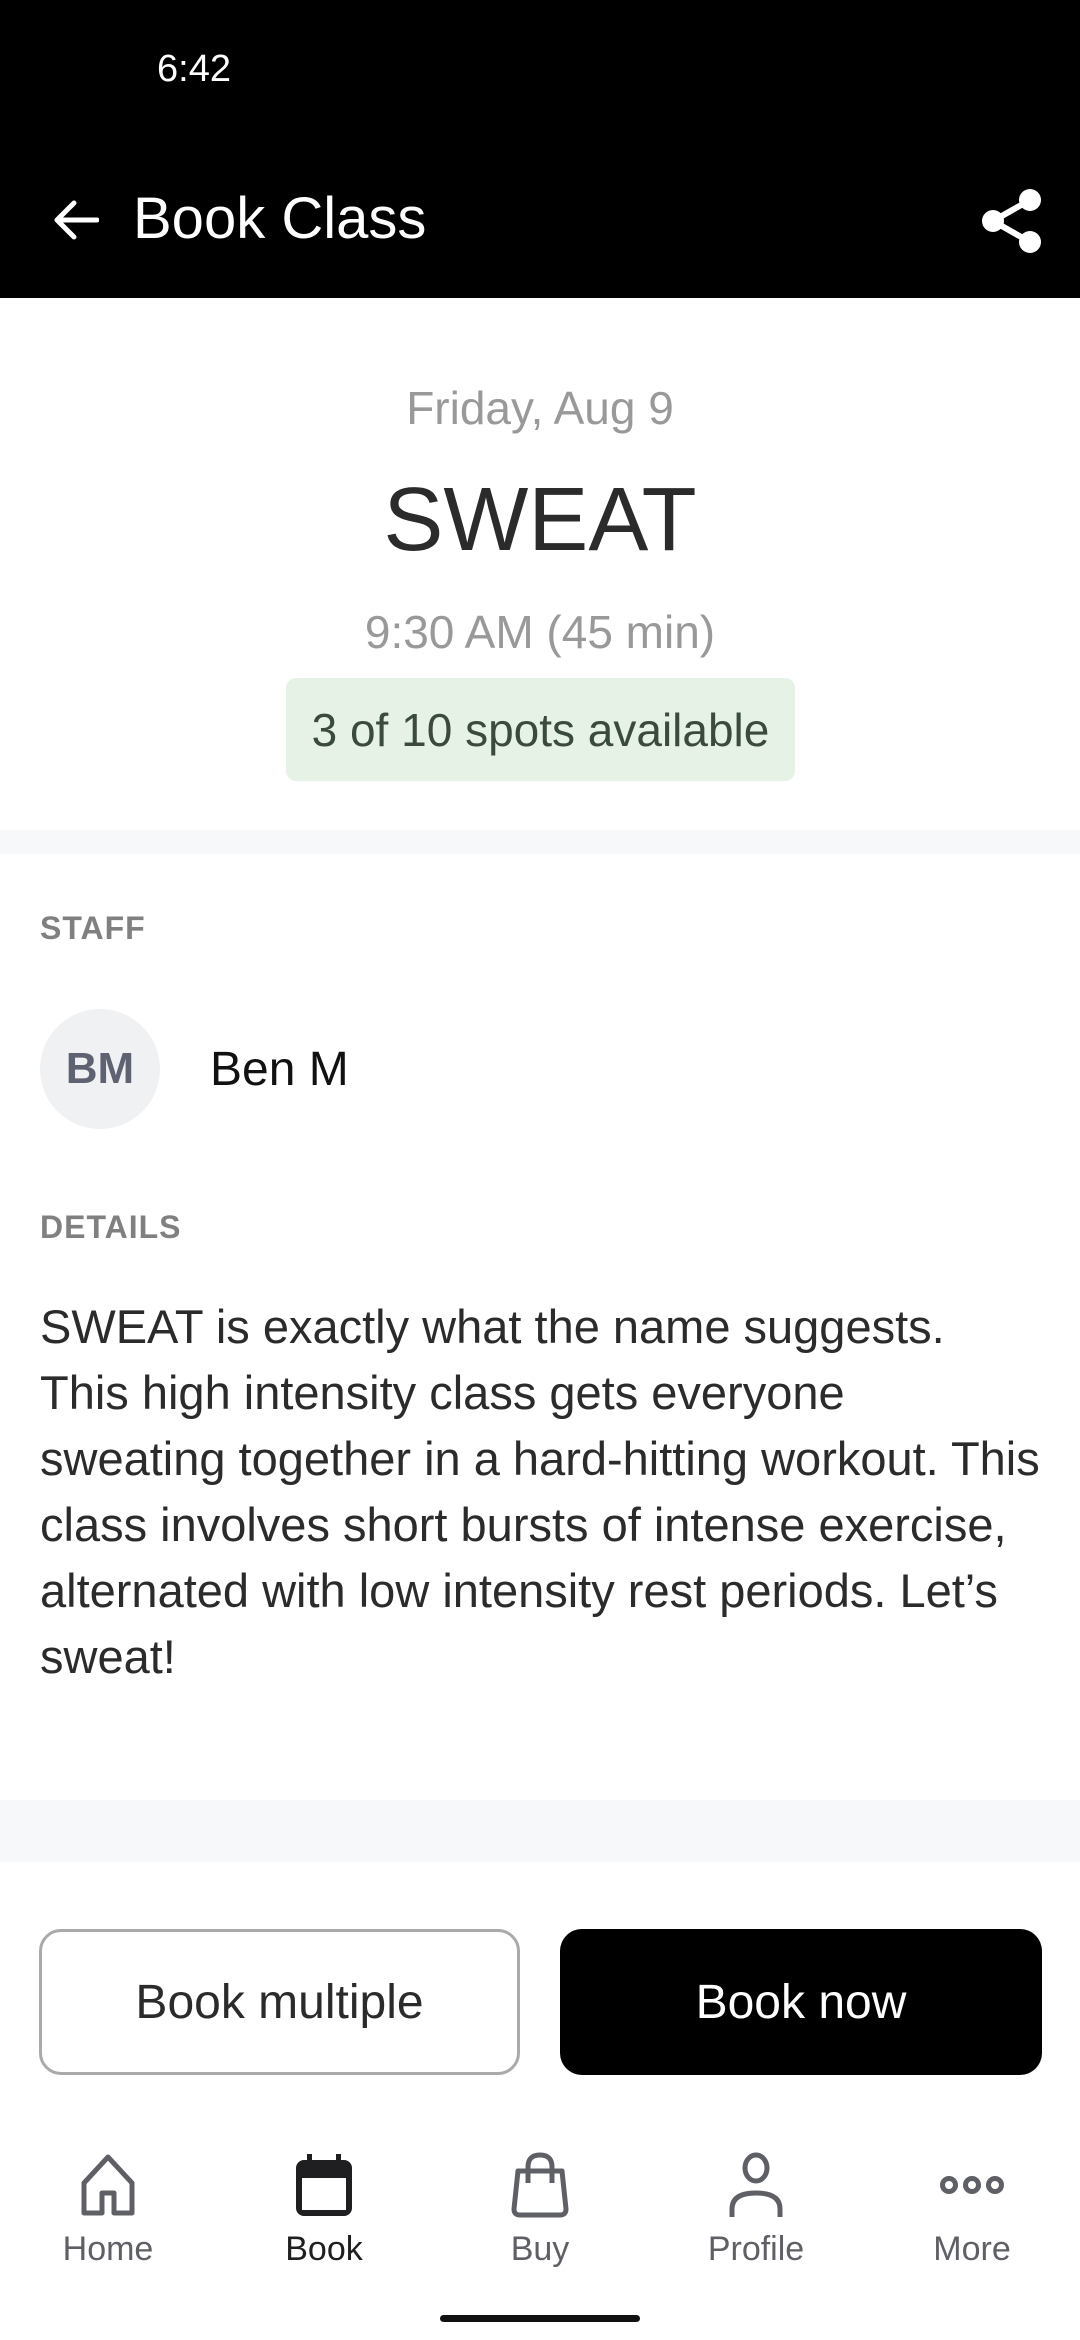  Describe the element at coordinates (540, 729) in the screenshot. I see `spots-available-badge: 3 of 10 spots available` at that location.